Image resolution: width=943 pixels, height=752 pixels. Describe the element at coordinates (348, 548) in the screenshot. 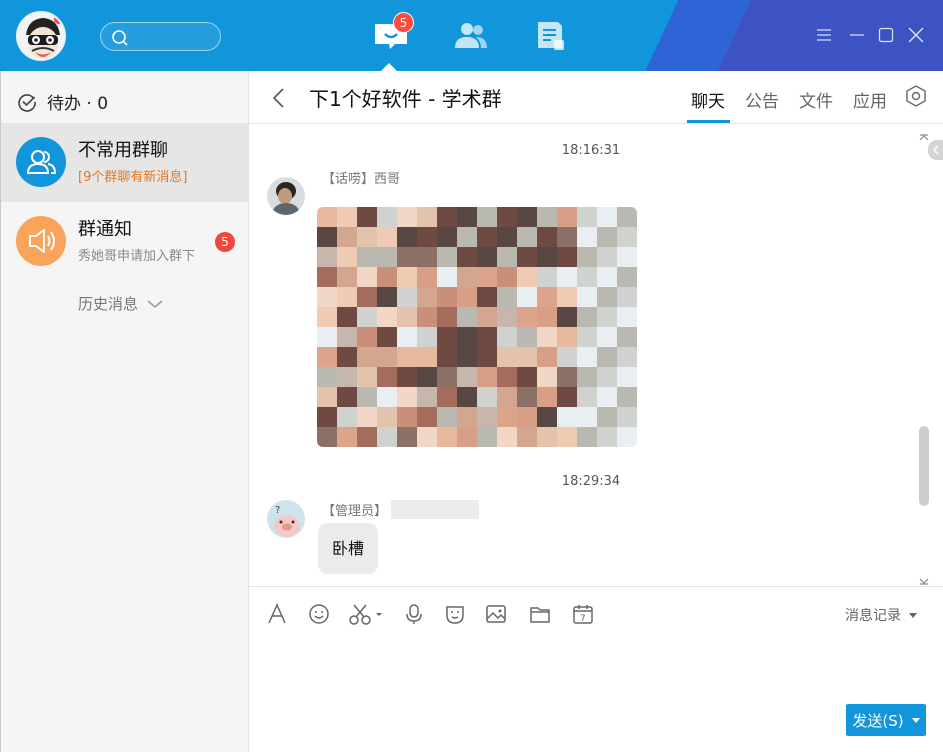

I see `text-message-bubble: 卧槽` at that location.